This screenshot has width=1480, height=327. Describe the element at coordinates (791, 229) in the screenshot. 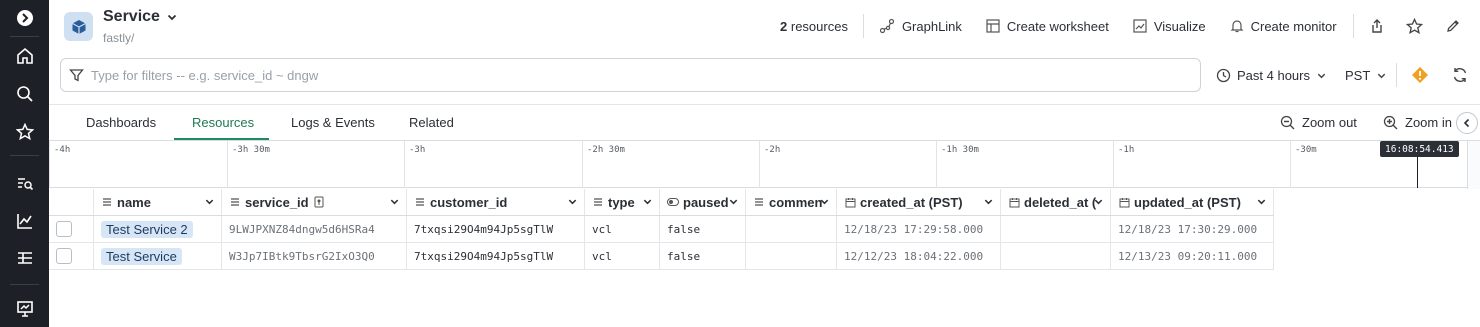

I see `cell-comment` at that location.